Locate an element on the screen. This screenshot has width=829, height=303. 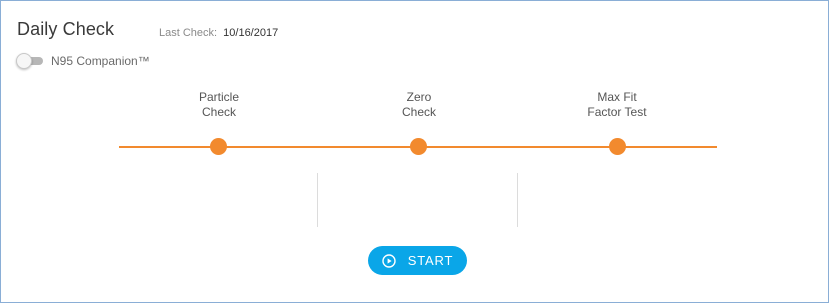
last-check-info: Last Check: 10/16/2017 is located at coordinates (218, 33).